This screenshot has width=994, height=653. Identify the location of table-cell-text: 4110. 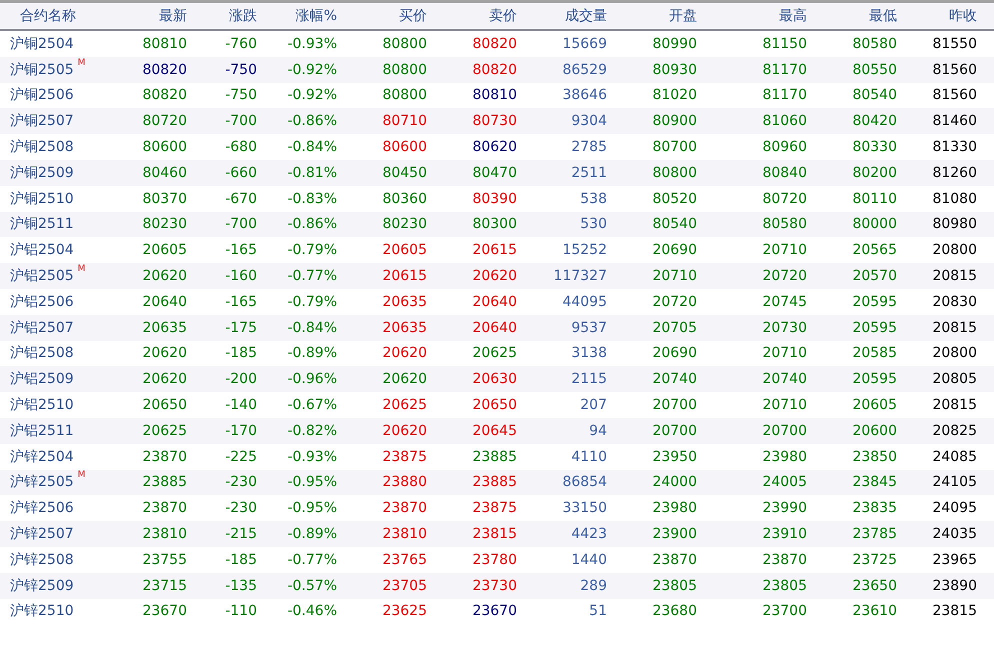
(588, 456).